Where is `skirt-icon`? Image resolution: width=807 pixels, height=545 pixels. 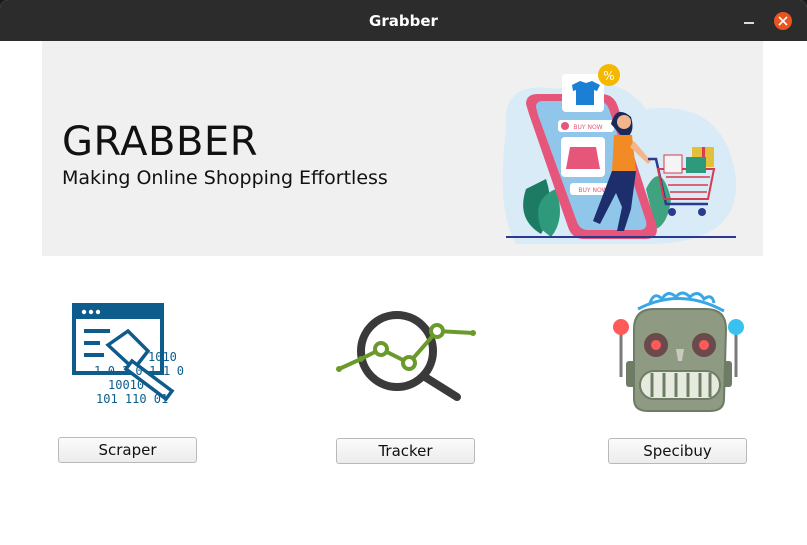
skirt-icon is located at coordinates (583, 158).